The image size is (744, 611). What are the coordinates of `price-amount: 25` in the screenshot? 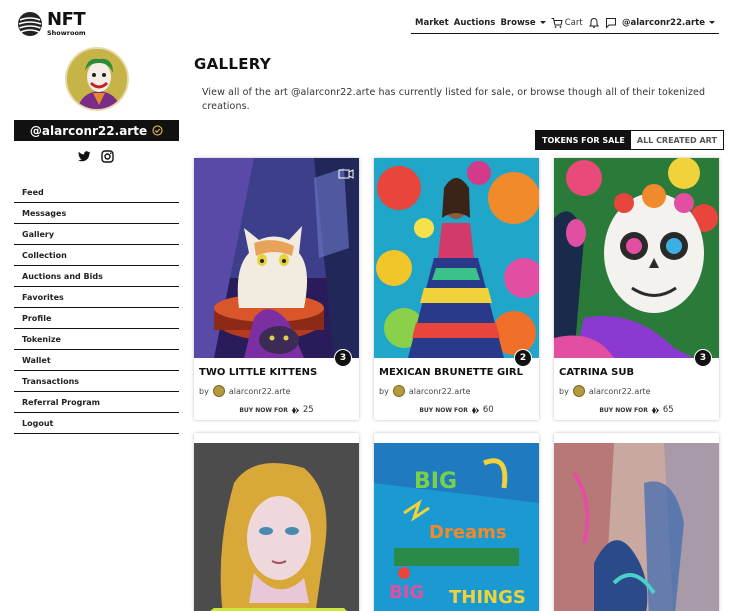 It's located at (308, 410).